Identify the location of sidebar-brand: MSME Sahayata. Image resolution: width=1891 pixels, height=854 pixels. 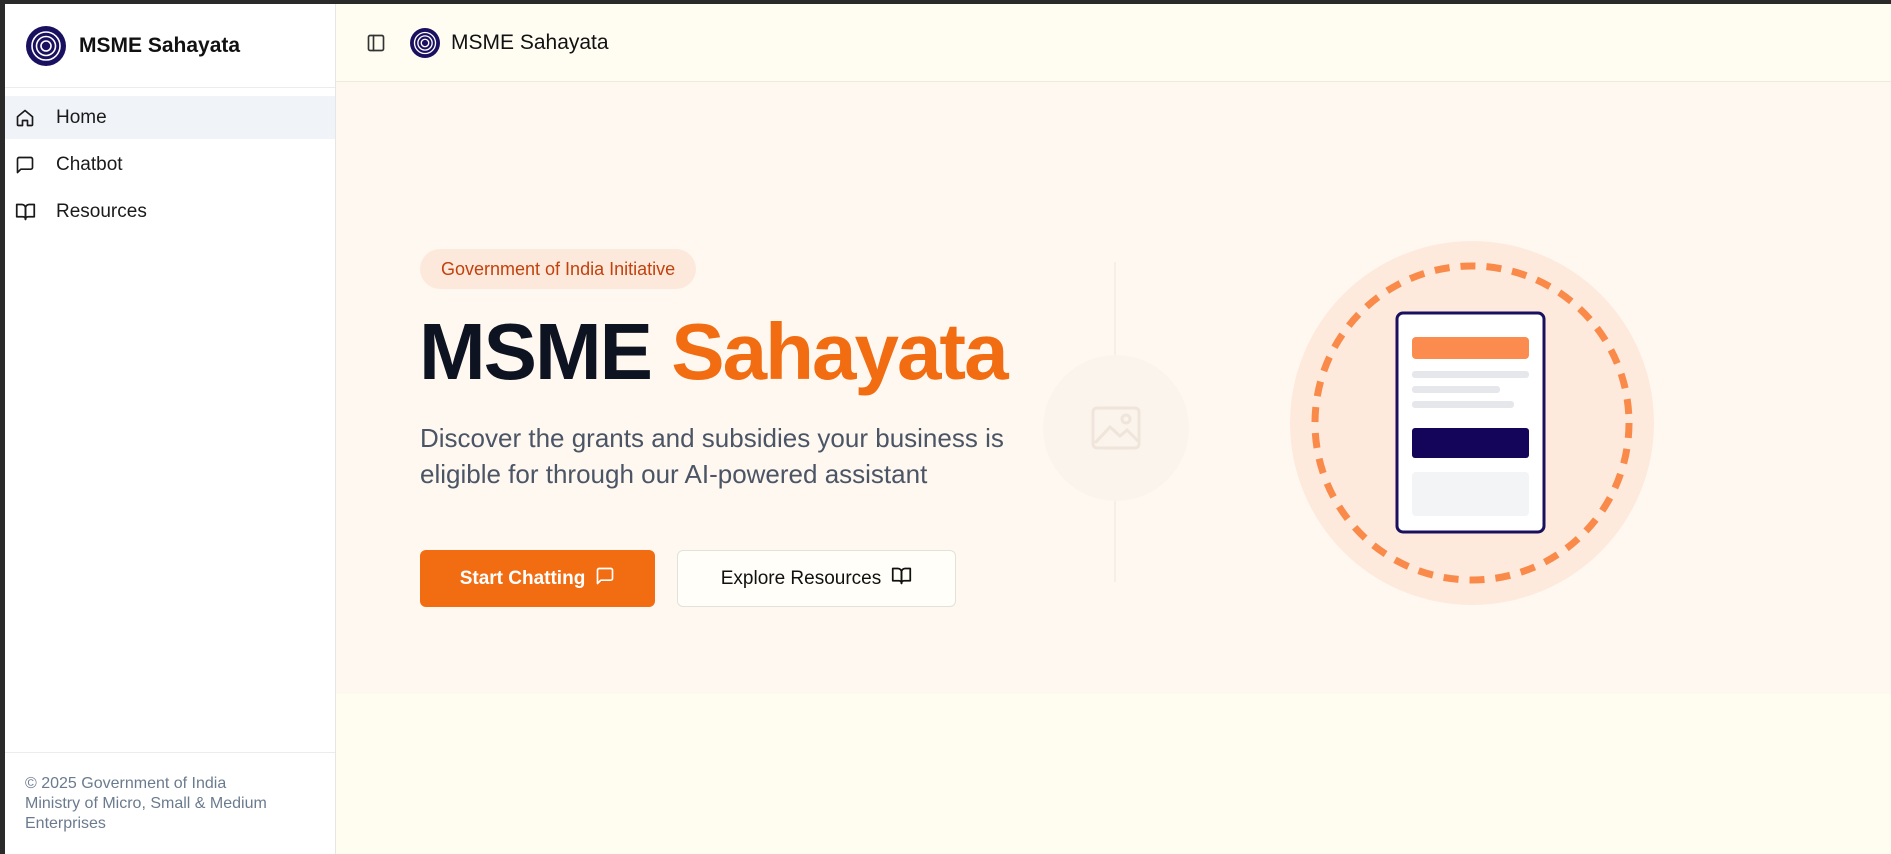
(170, 46).